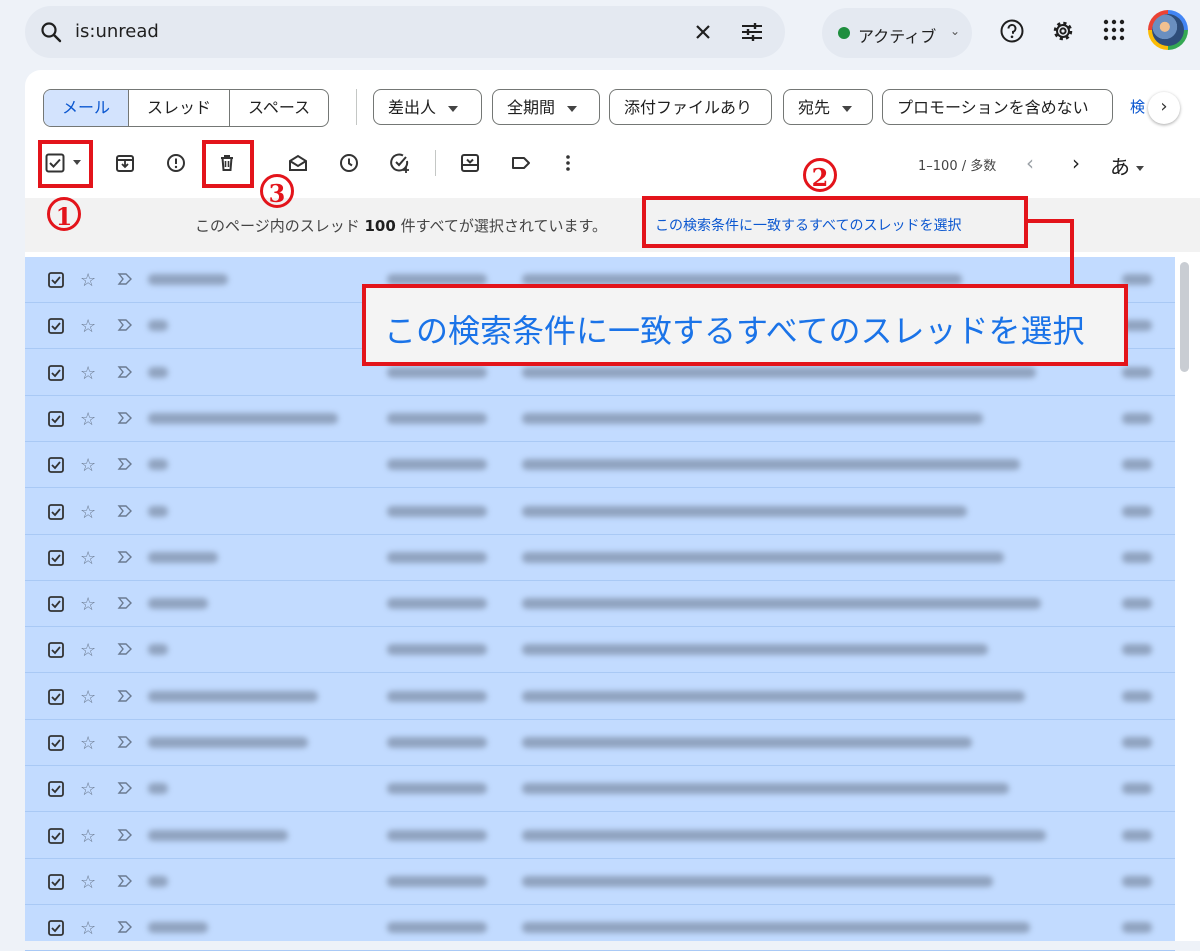 The width and height of the screenshot is (1200, 951). I want to click on apps-grid-icon, so click(1114, 30).